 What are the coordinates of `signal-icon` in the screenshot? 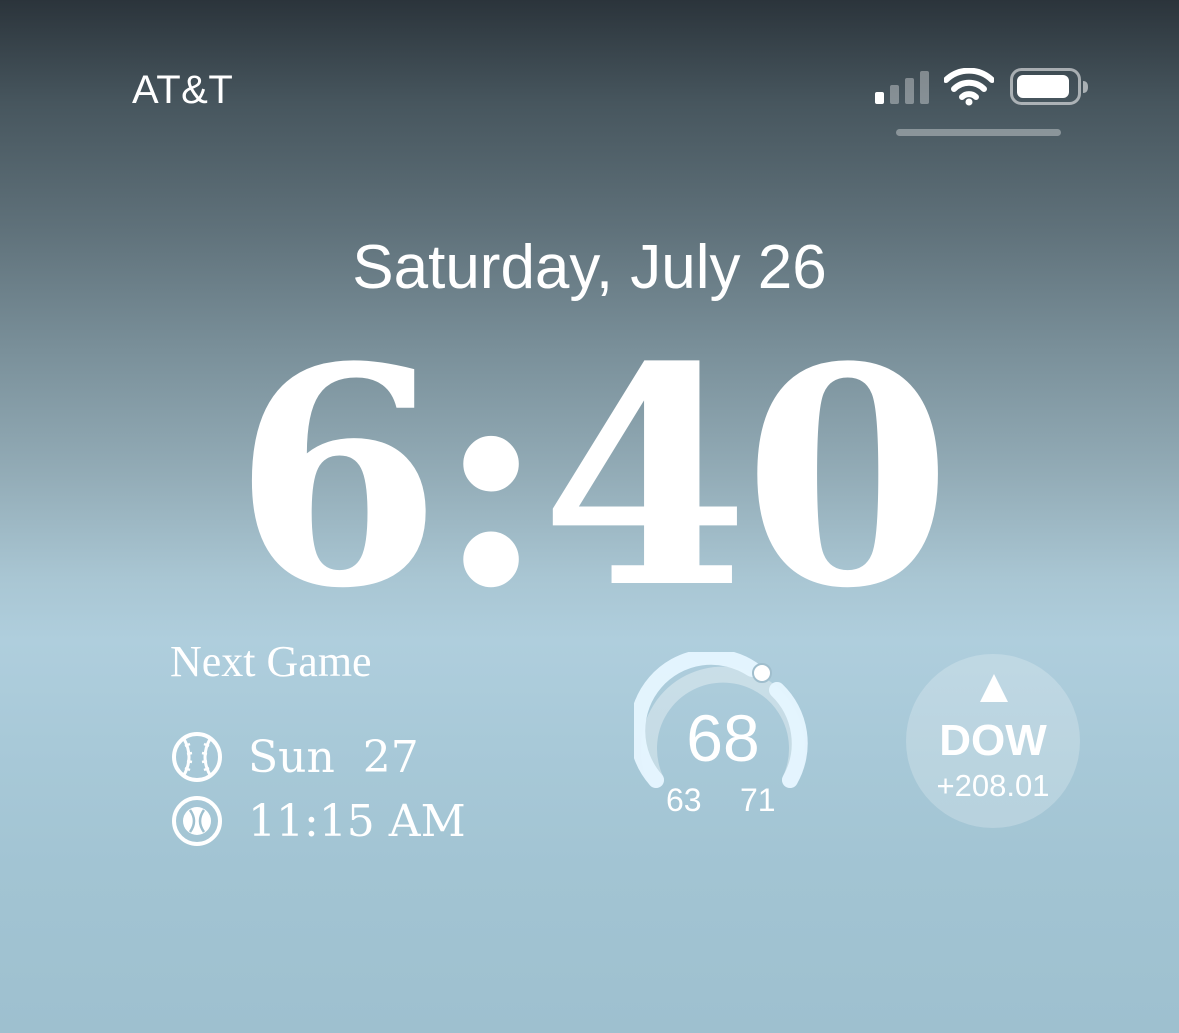 It's located at (902, 87).